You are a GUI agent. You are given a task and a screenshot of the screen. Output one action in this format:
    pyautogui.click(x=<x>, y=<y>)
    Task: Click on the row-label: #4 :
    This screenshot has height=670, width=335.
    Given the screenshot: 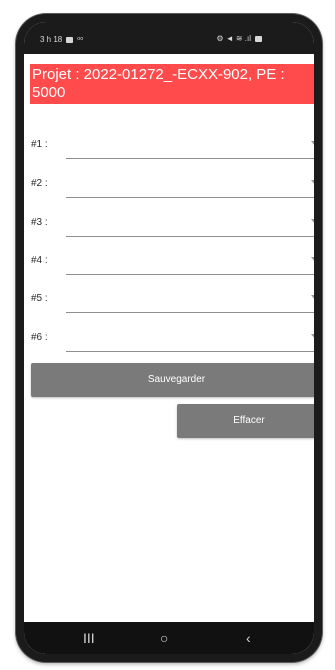 What is the action you would take?
    pyautogui.click(x=39, y=260)
    